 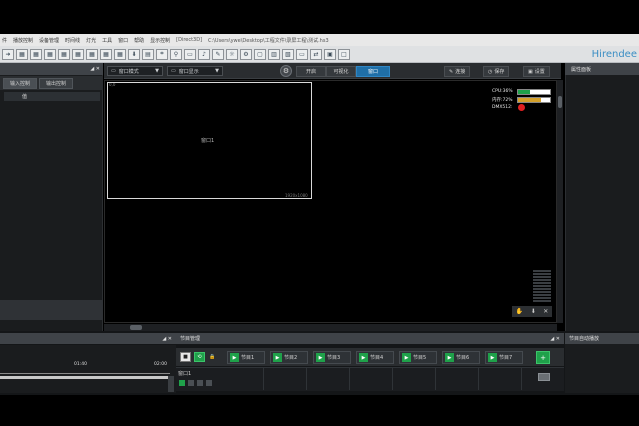 I want to click on output-mode-dropdown: ▭ 窗口模式 ▼, so click(x=135, y=71).